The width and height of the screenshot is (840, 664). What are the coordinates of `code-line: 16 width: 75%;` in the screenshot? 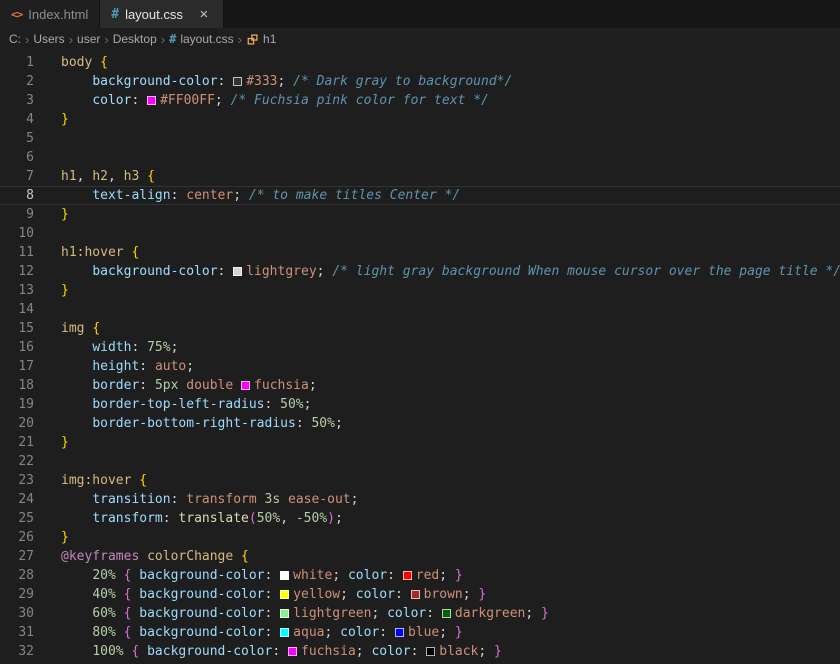 It's located at (420, 347).